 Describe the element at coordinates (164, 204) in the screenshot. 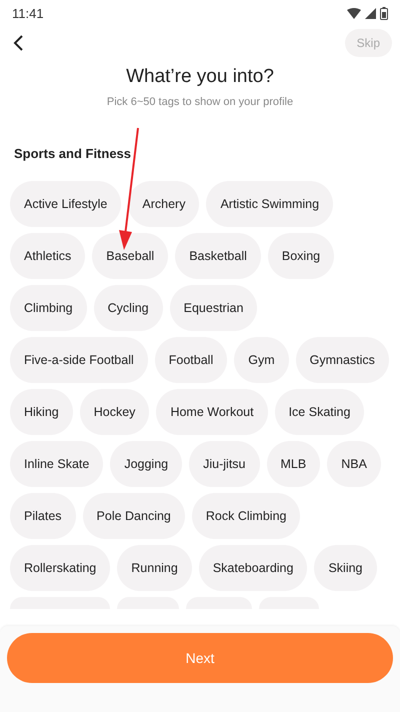

I see `tag-chip: Archery` at that location.